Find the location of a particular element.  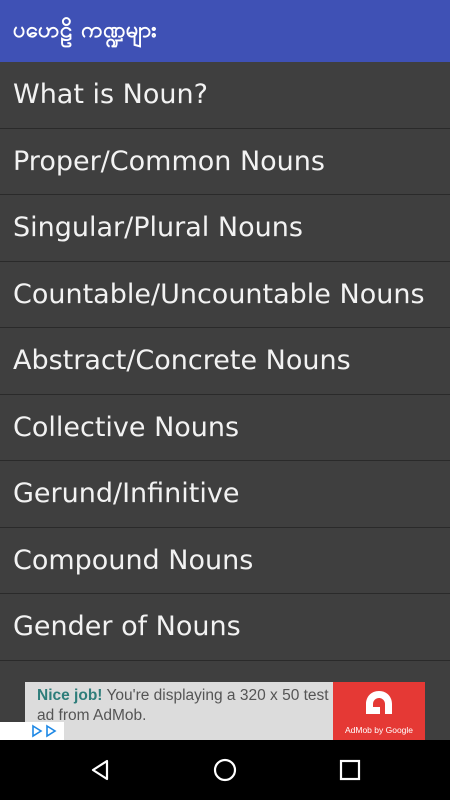

list-item: Gender of Nouns is located at coordinates (225, 627).